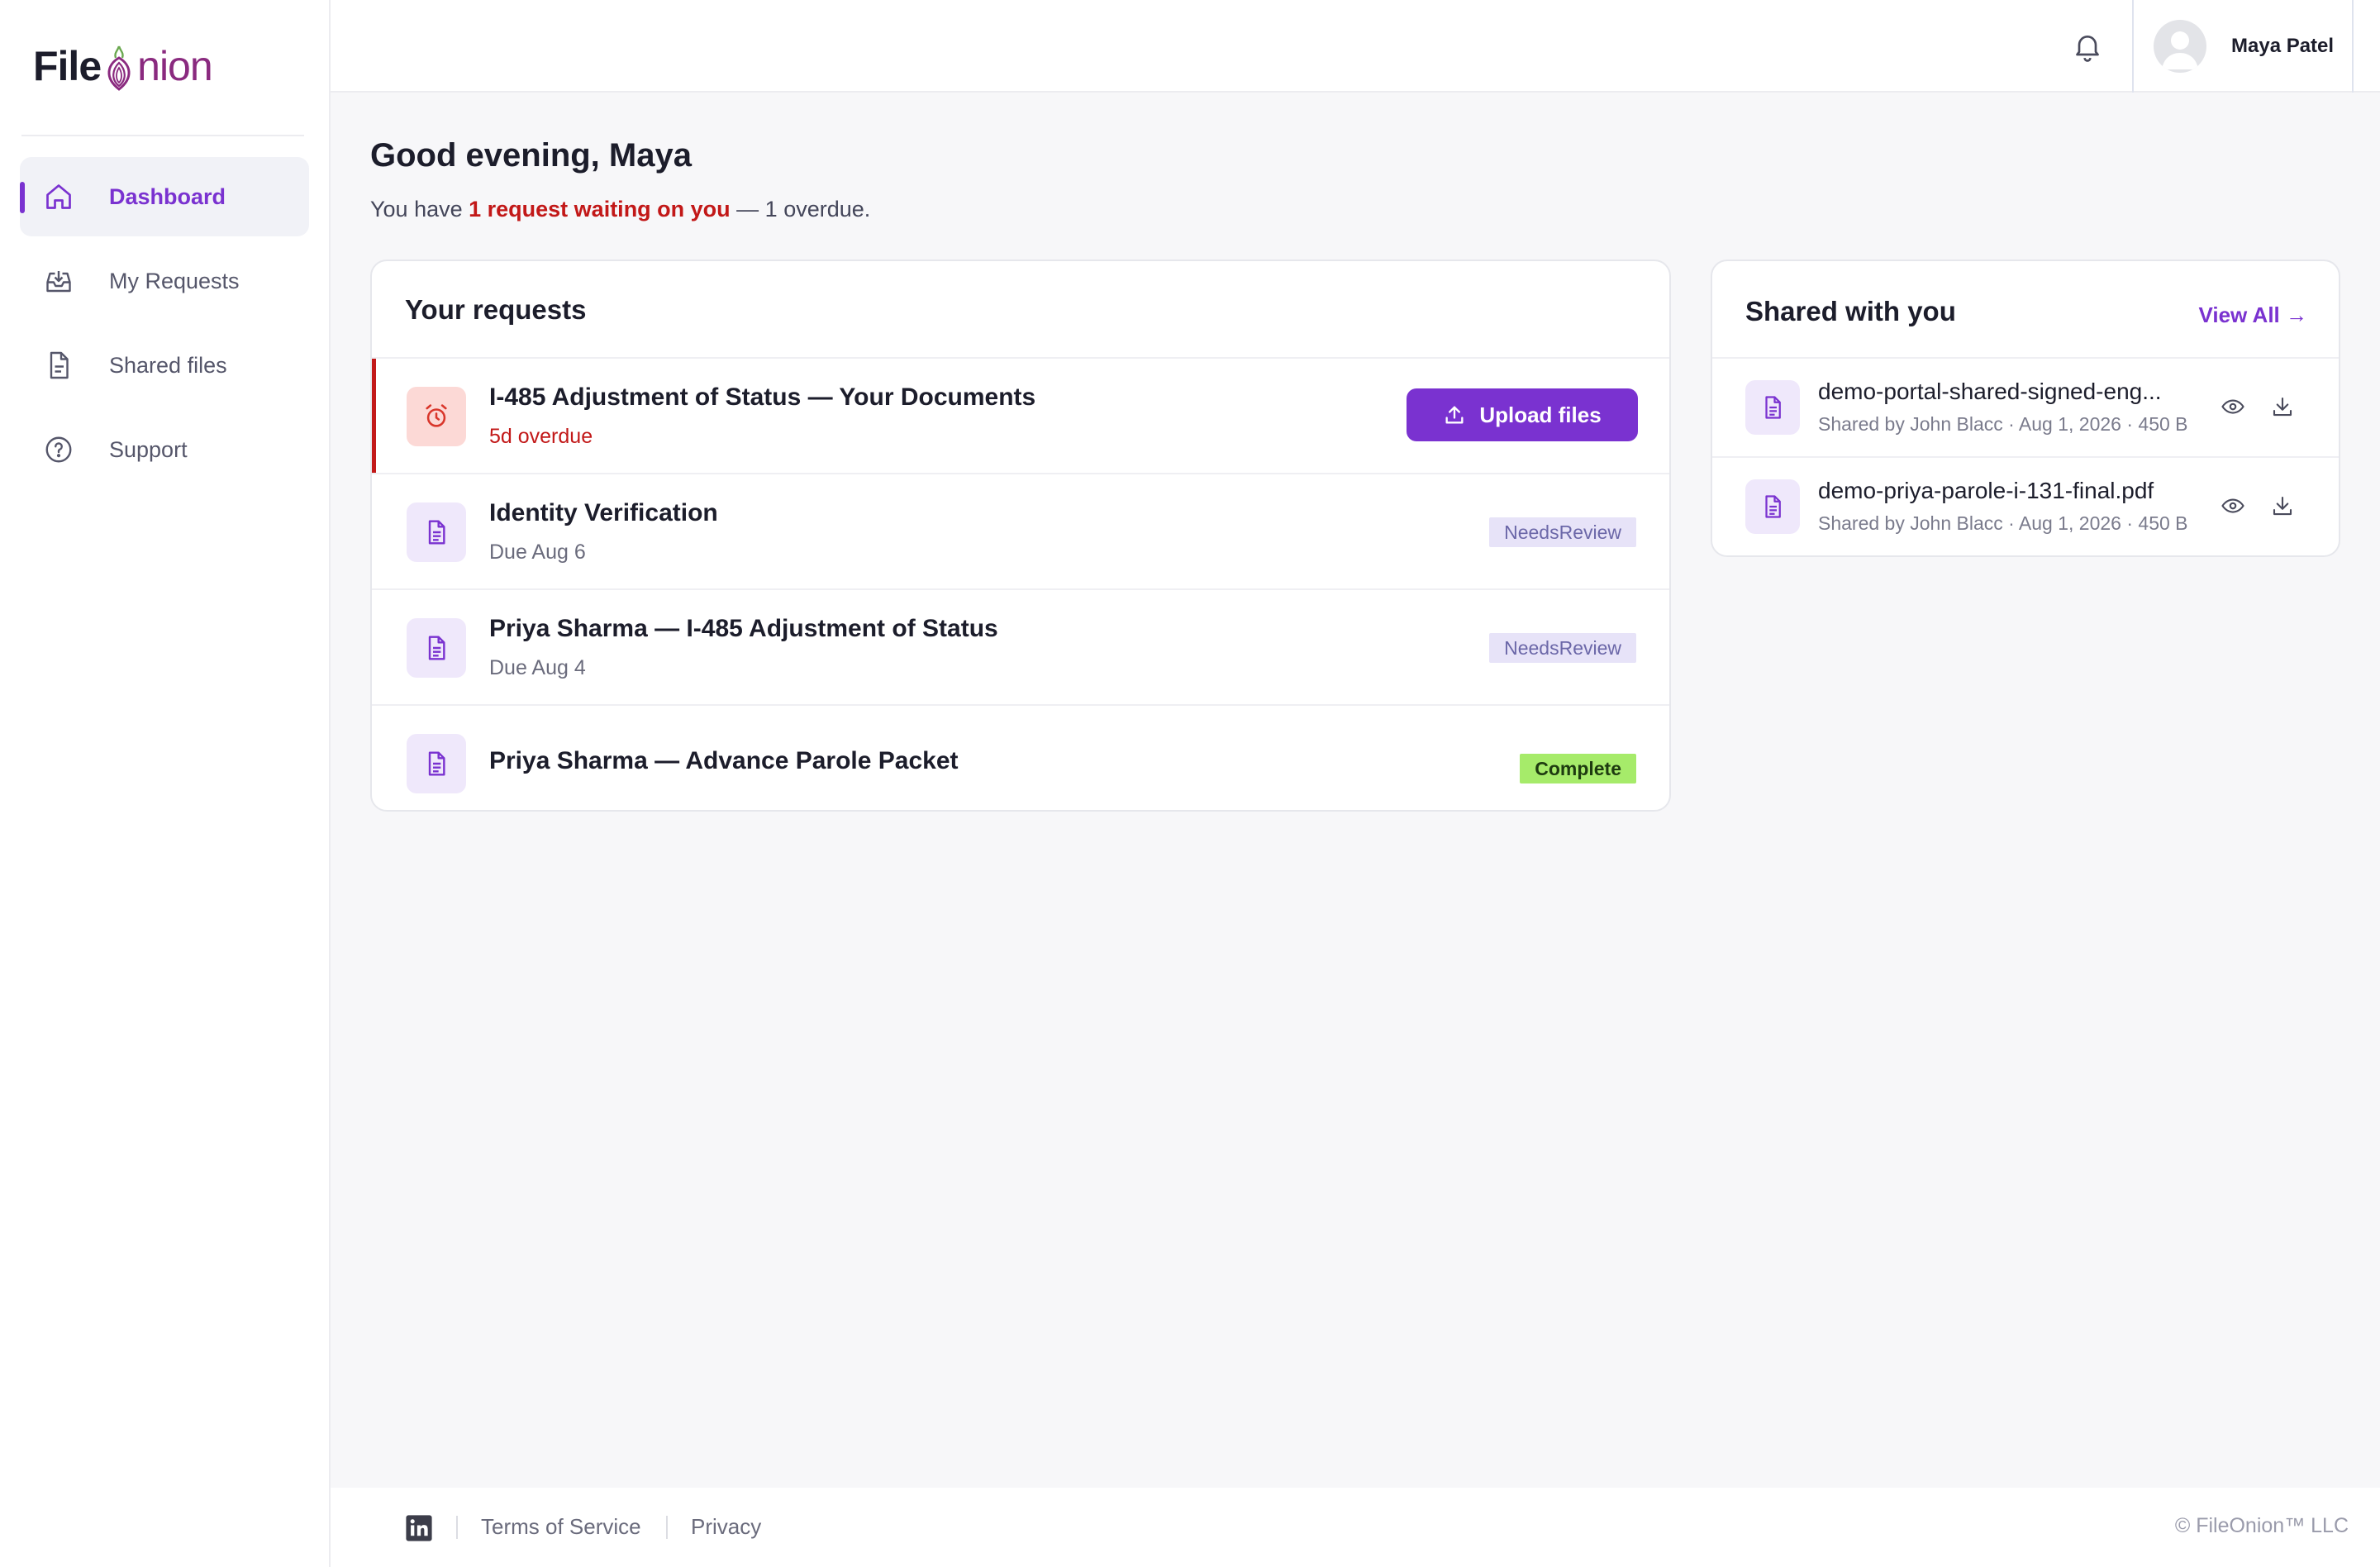 The image size is (2380, 1567). I want to click on shared-card-title: Shared with you, so click(1850, 311).